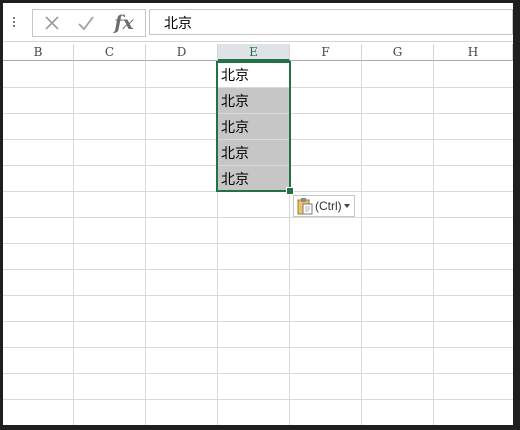 This screenshot has width=520, height=430. Describe the element at coordinates (254, 52) in the screenshot. I see `column-header-e: E` at that location.